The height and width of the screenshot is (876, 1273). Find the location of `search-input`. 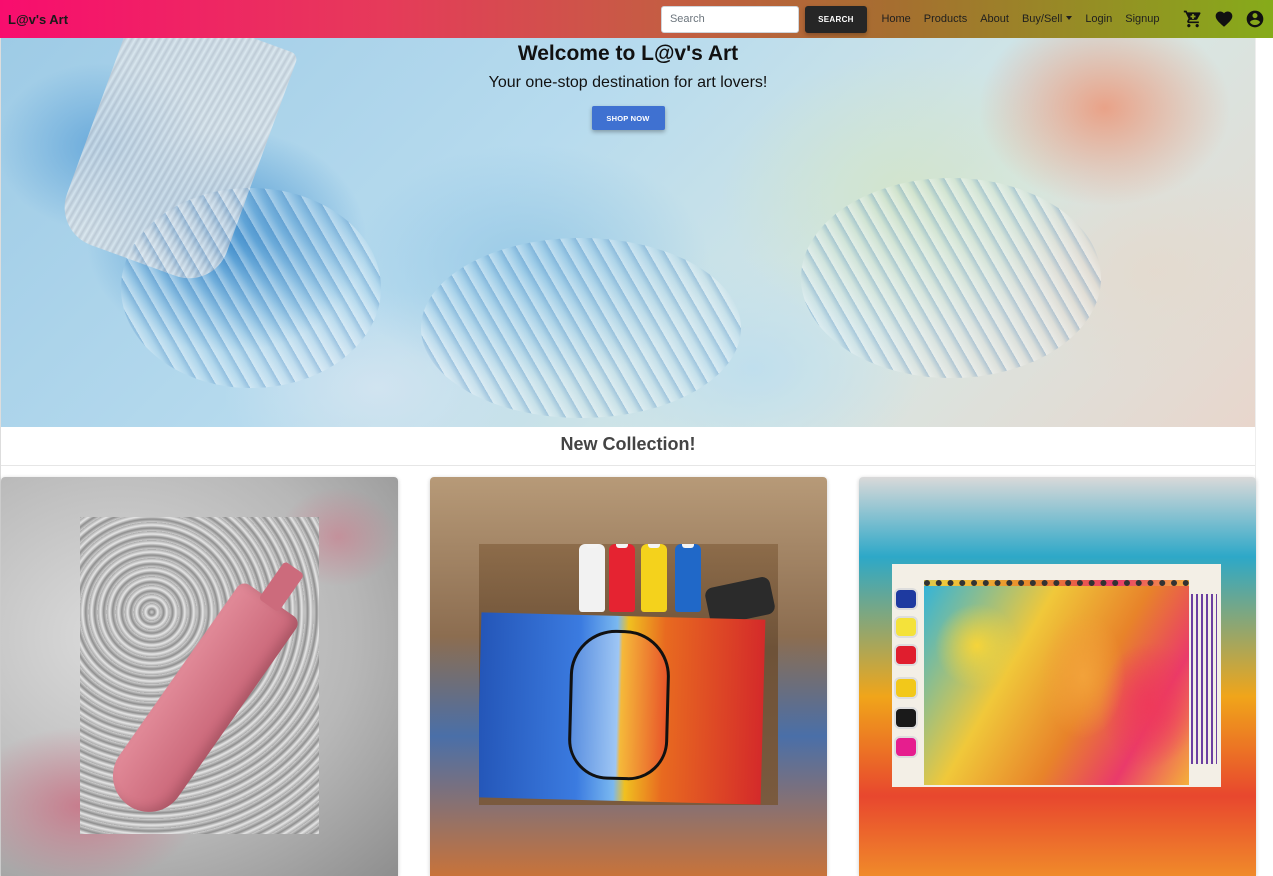

search-input is located at coordinates (729, 19).